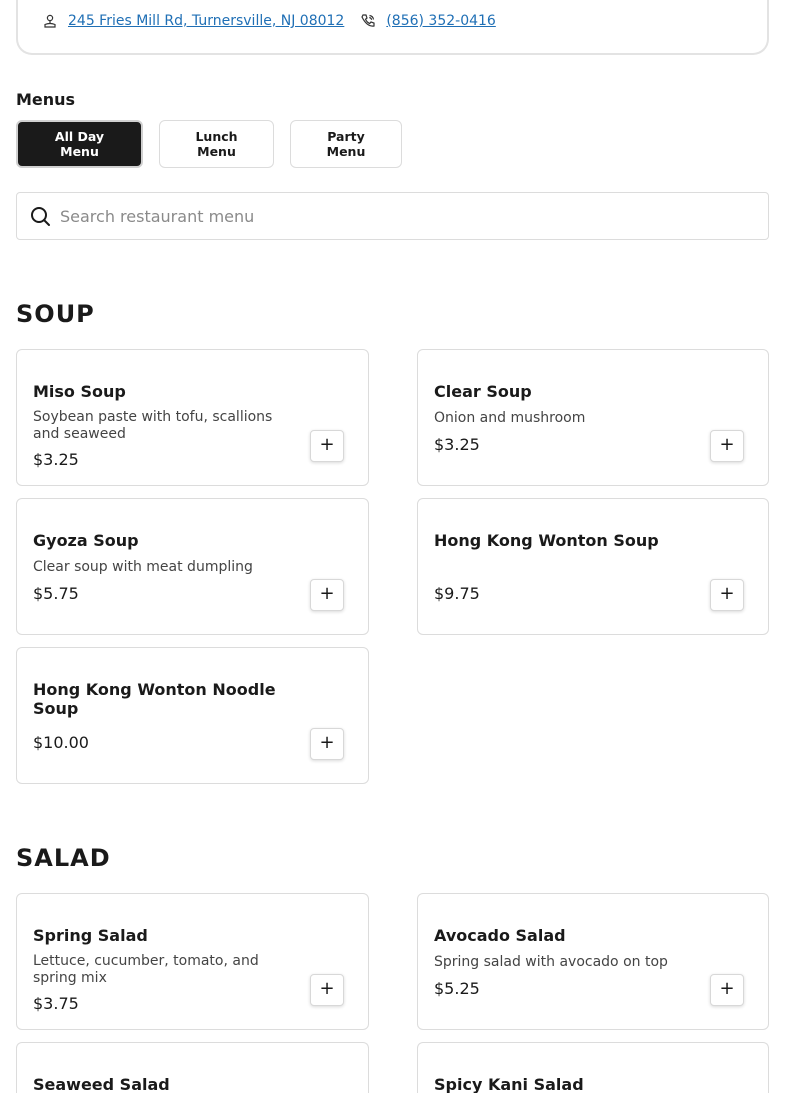 The image size is (785, 1093). I want to click on item-price: $9.75, so click(457, 593).